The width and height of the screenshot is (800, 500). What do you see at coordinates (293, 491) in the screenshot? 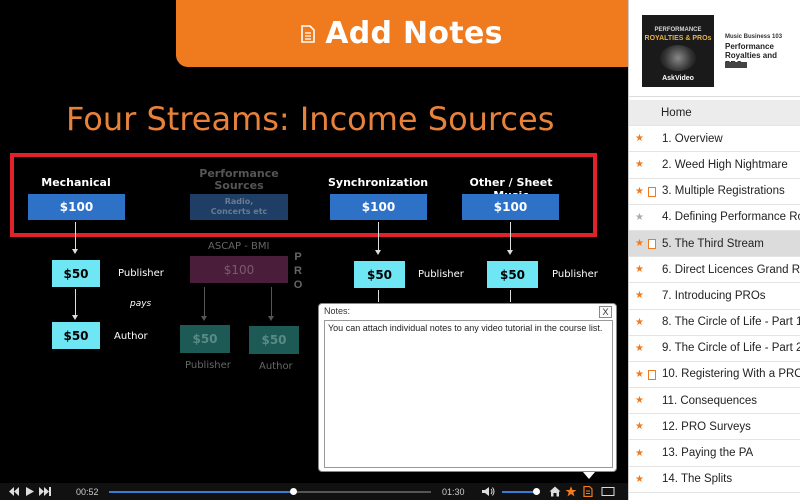
I see `progress-knob` at bounding box center [293, 491].